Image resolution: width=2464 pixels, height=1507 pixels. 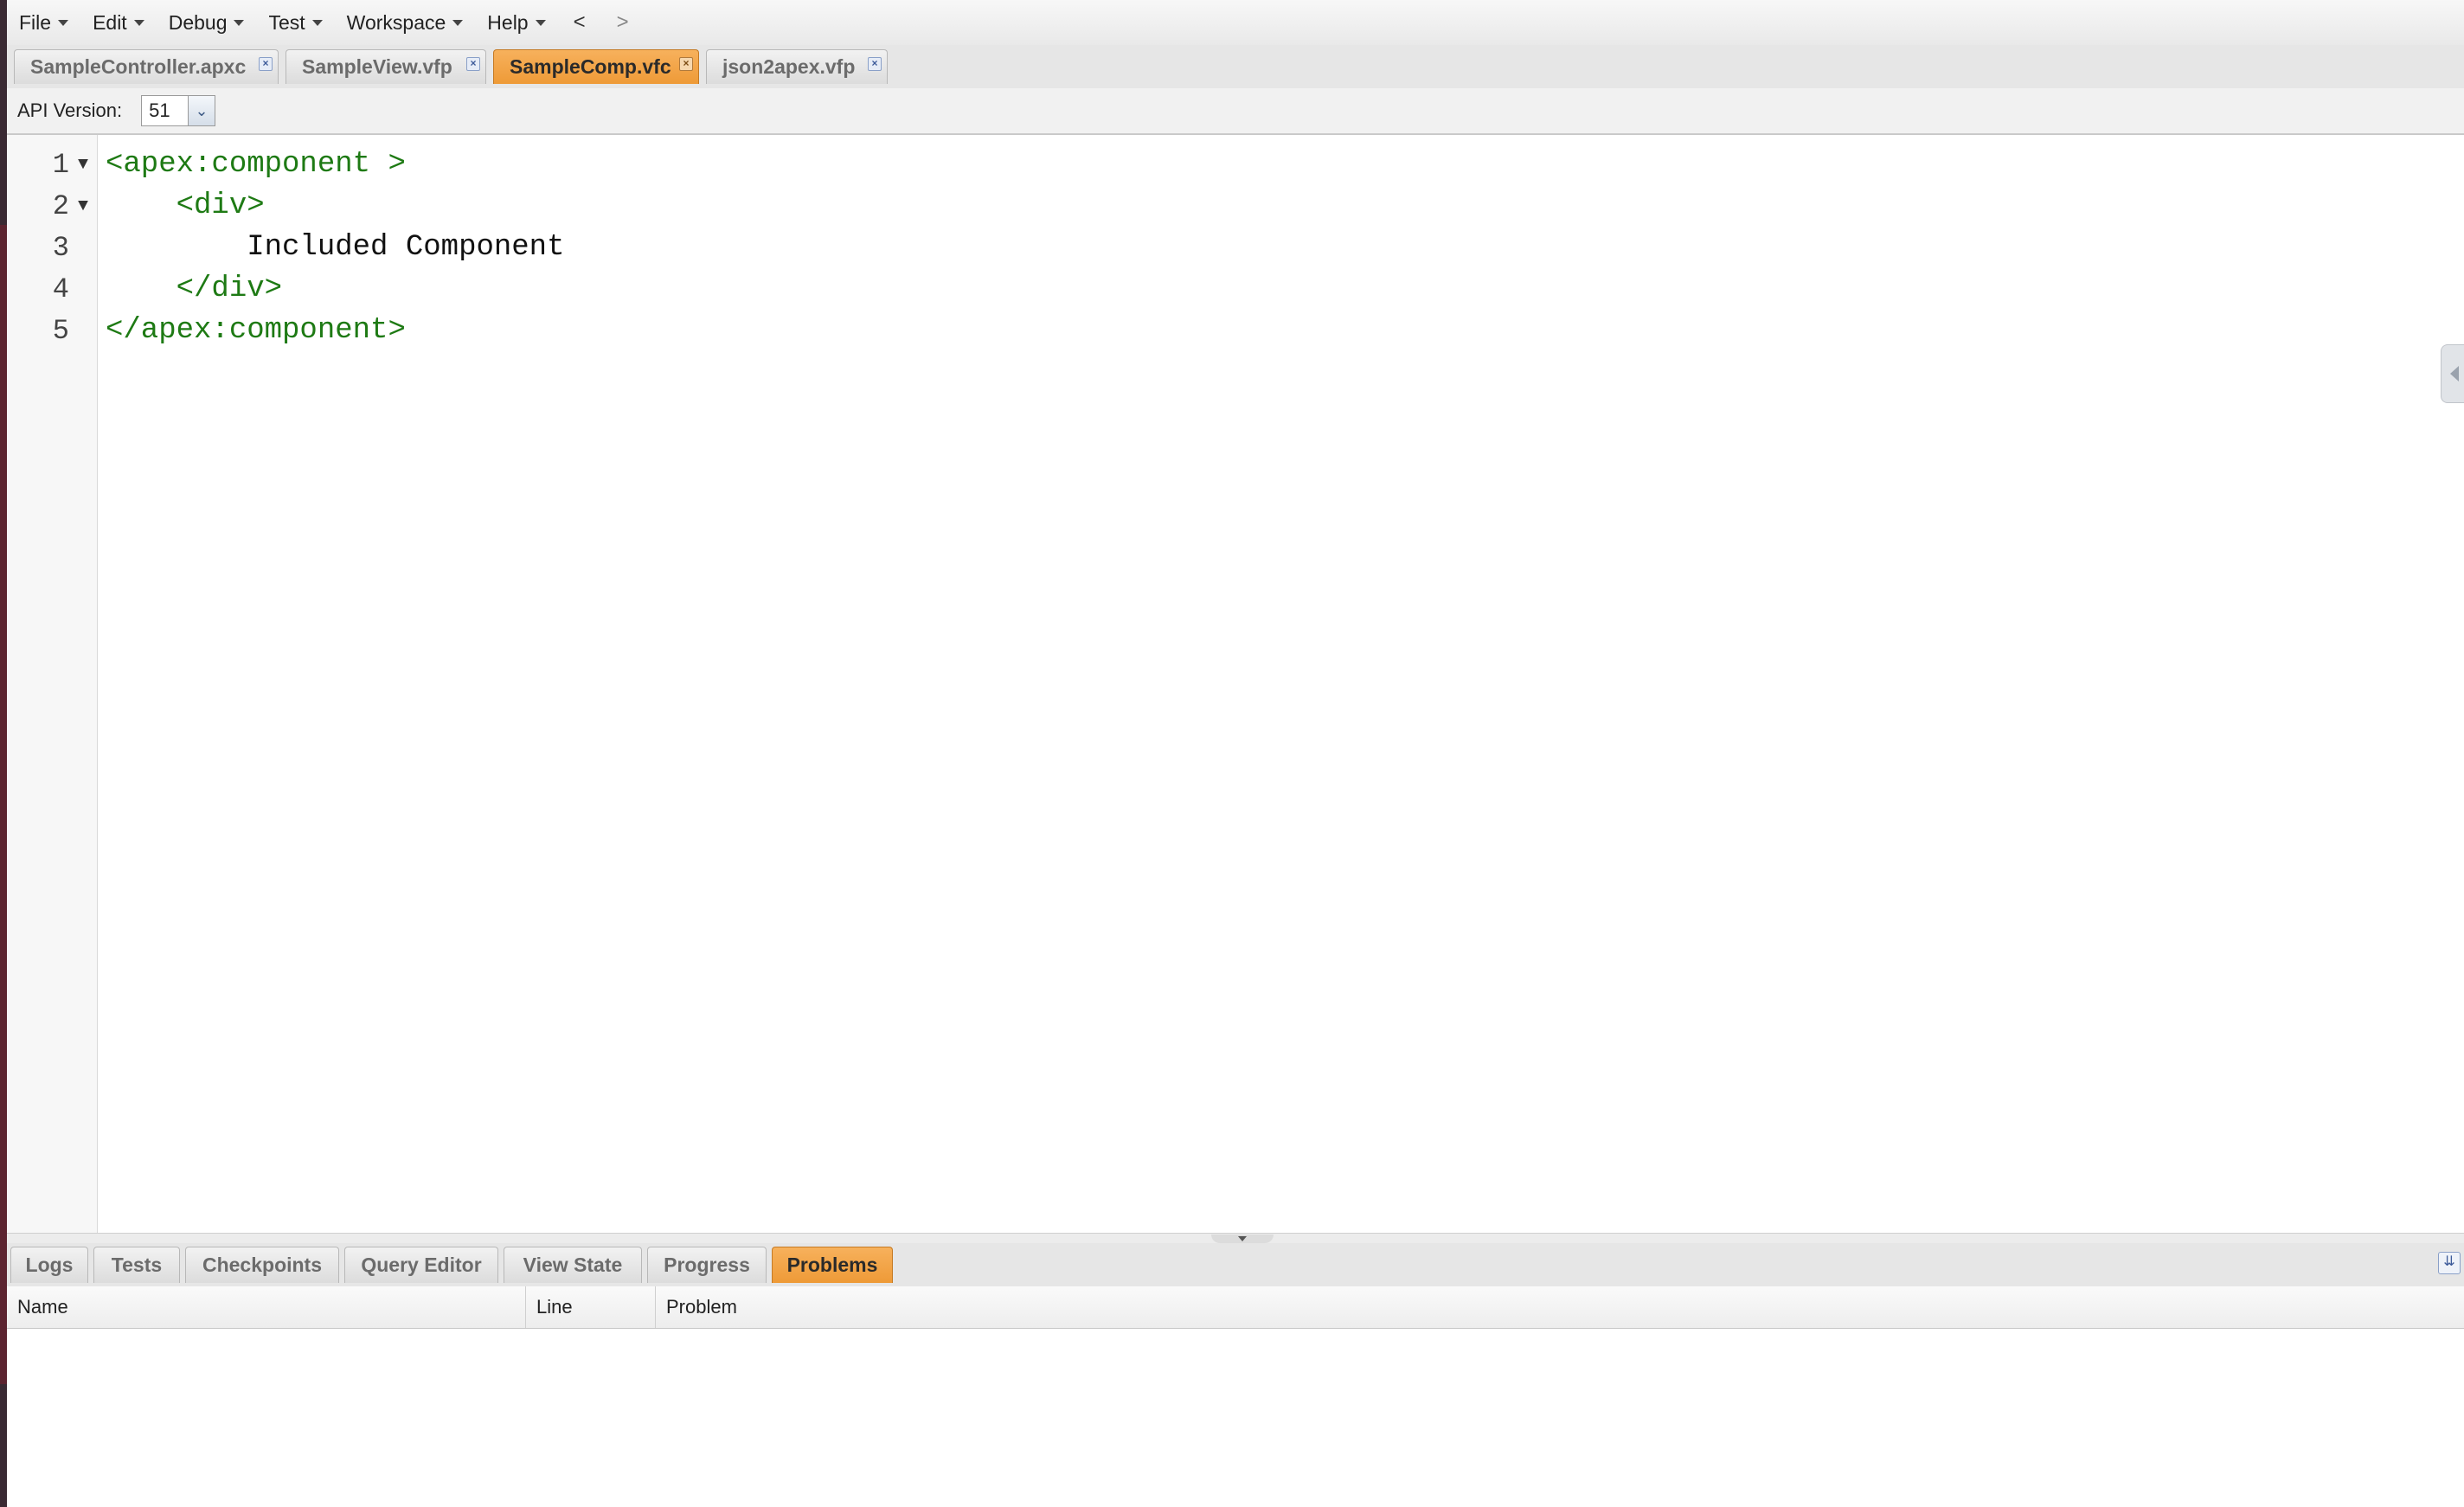 I want to click on menu-edit: Edit, so click(x=118, y=22).